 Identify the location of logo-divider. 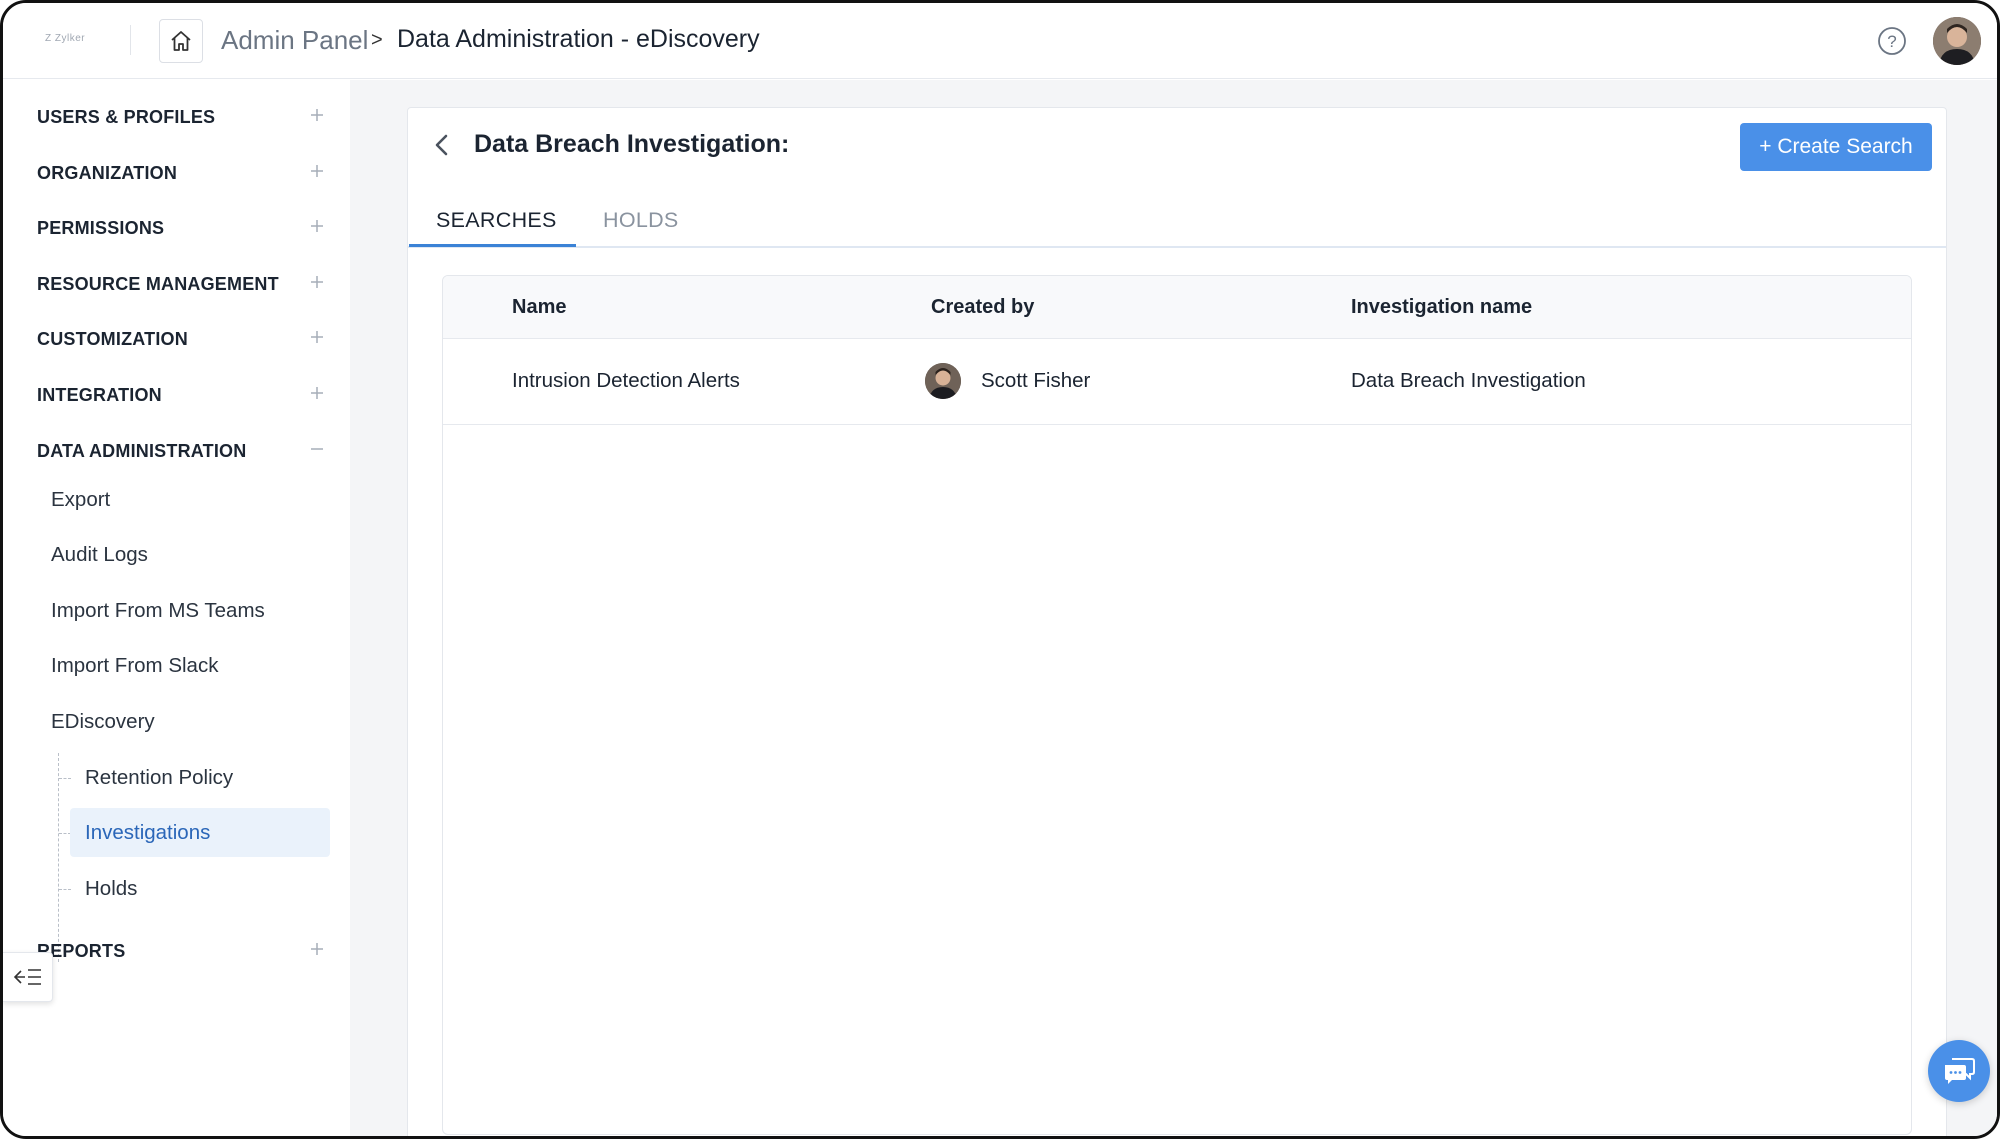
(130, 40).